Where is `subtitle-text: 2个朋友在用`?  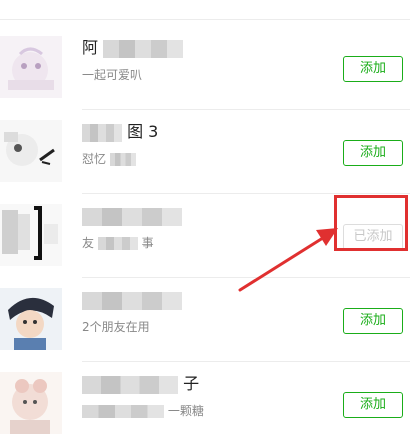 subtitle-text: 2个朋友在用 is located at coordinates (116, 327).